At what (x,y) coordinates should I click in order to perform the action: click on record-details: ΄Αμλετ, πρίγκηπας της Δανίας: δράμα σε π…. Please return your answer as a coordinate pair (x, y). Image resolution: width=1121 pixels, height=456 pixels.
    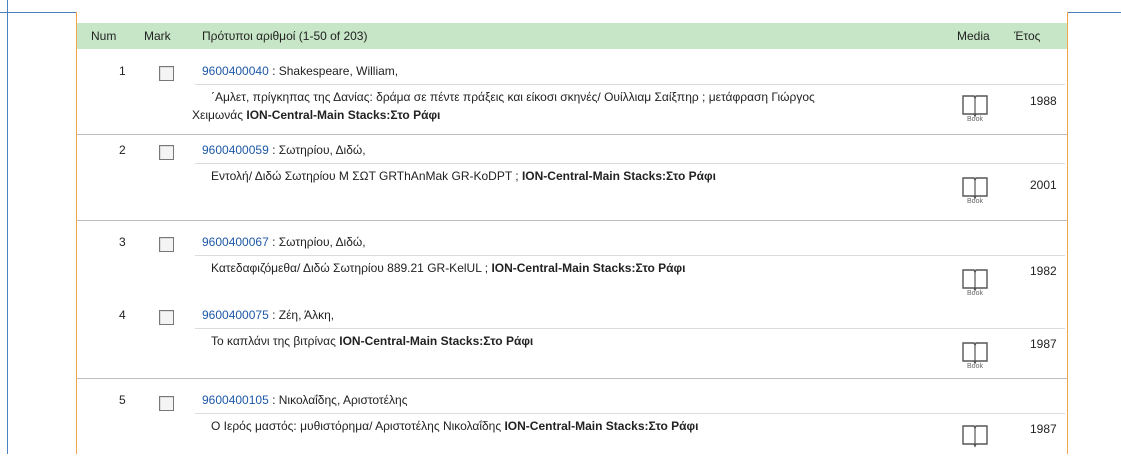
    Looking at the image, I should click on (564, 106).